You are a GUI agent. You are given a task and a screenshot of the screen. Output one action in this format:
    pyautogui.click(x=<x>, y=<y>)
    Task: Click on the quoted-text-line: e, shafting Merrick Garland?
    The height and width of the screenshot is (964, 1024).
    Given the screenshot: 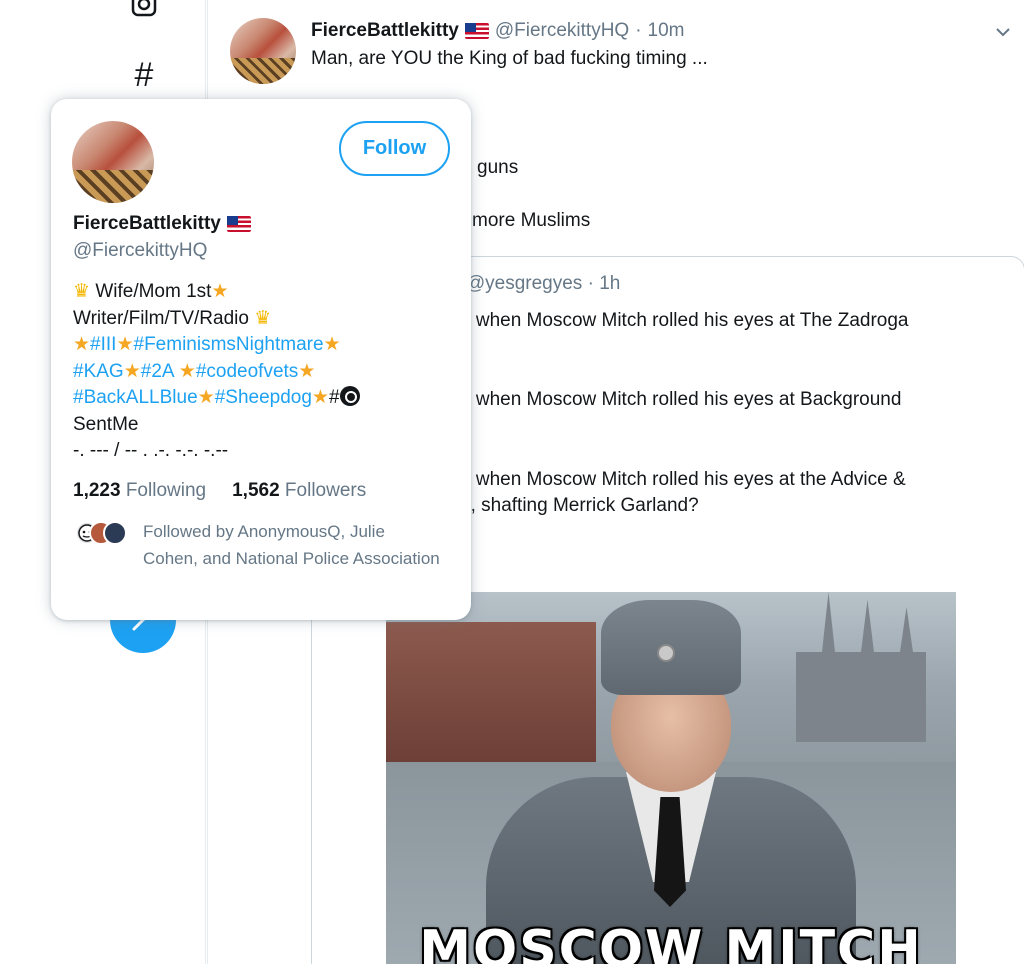 What is the action you would take?
    pyautogui.click(x=579, y=505)
    